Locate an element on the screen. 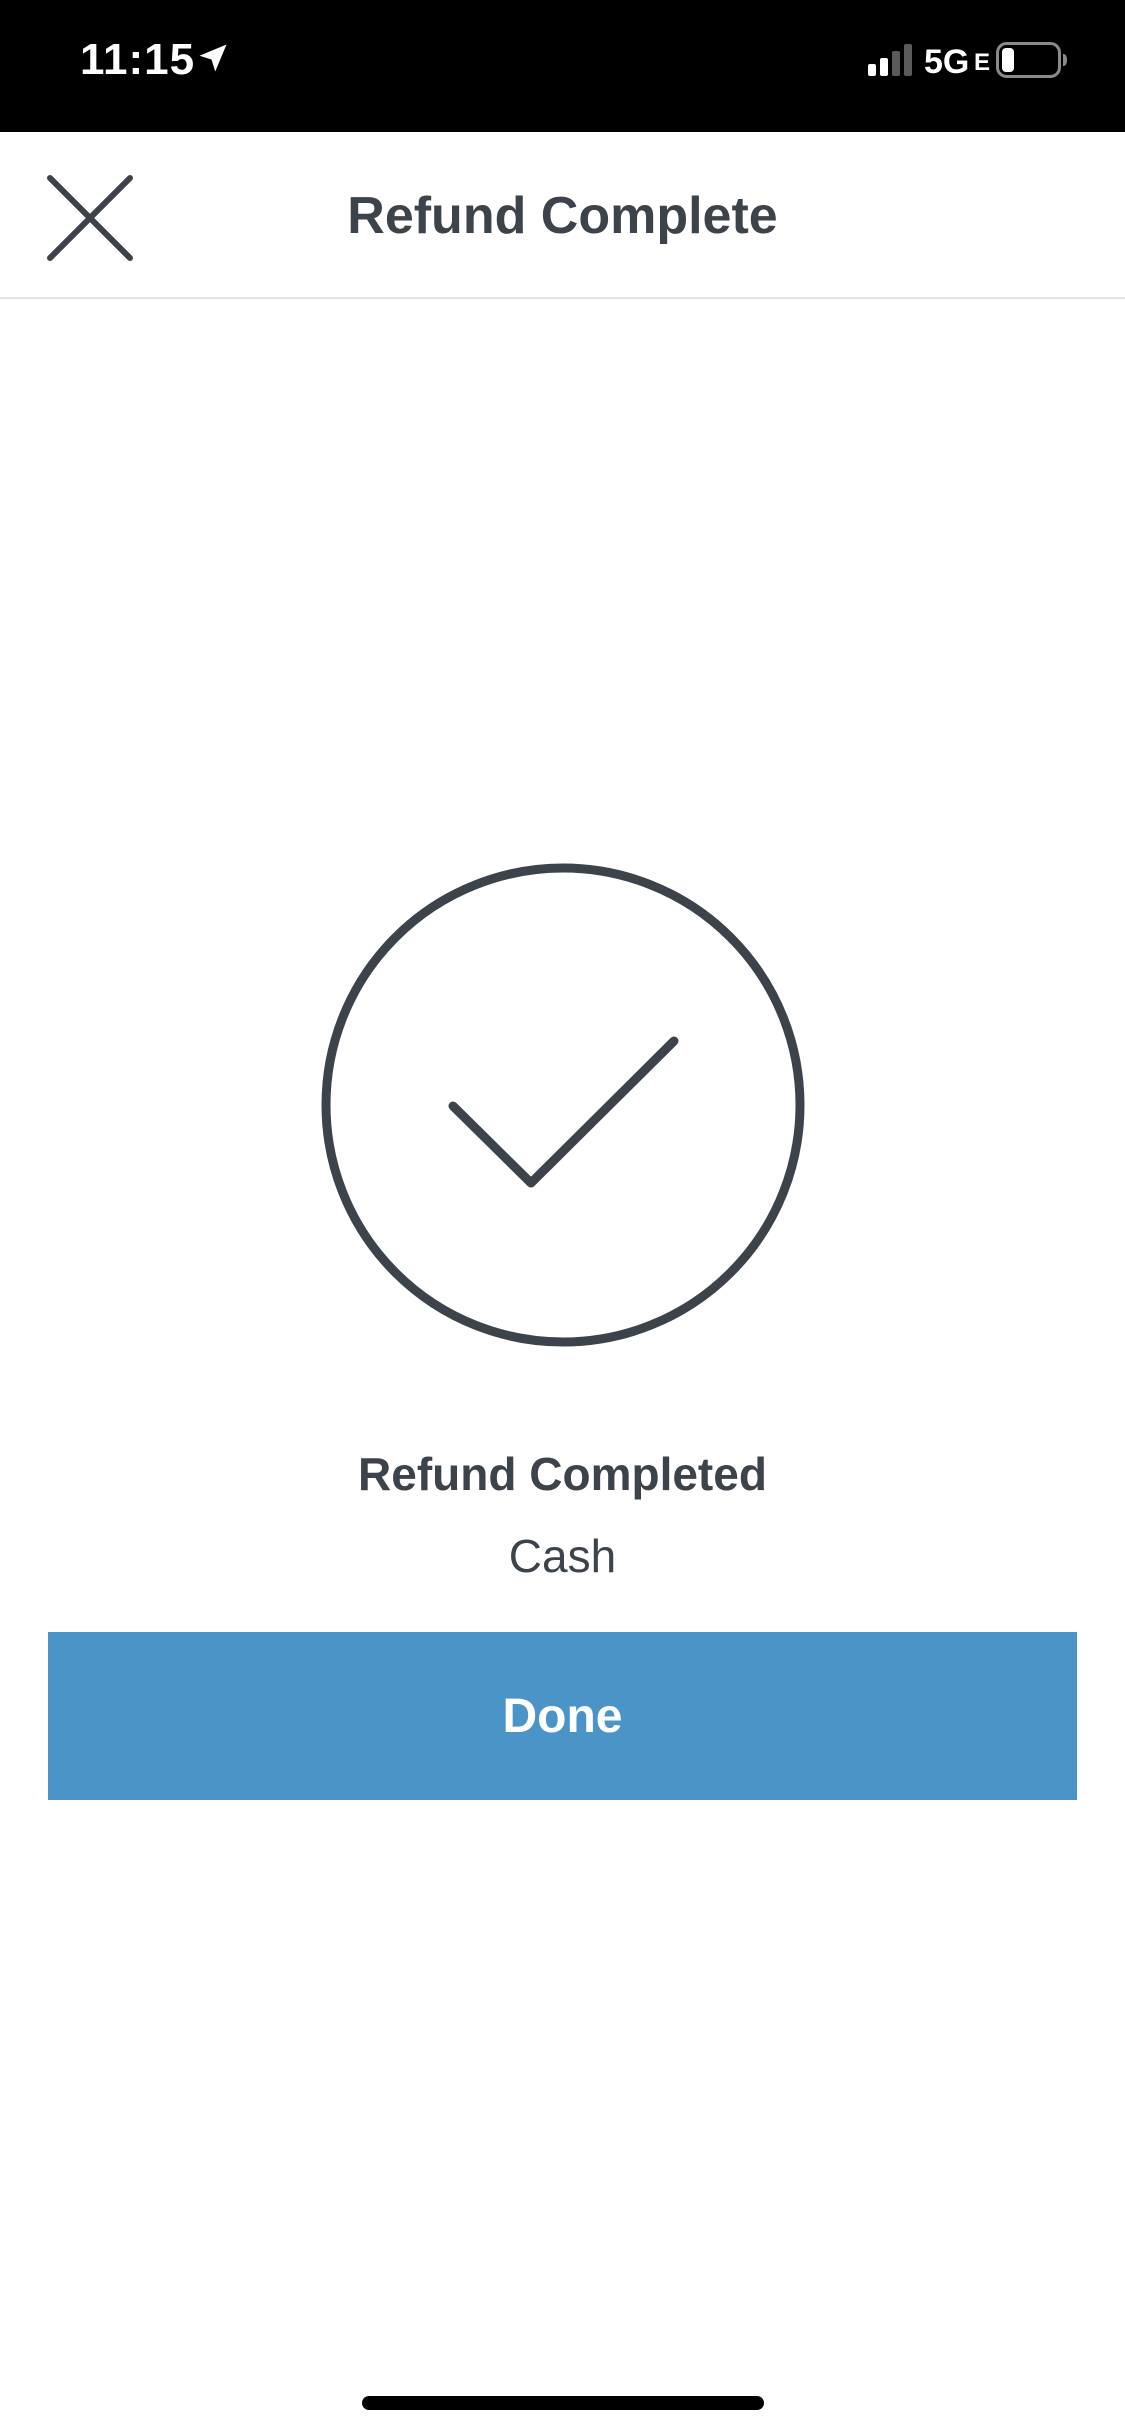  nav-header: Refund Complete is located at coordinates (562, 215).